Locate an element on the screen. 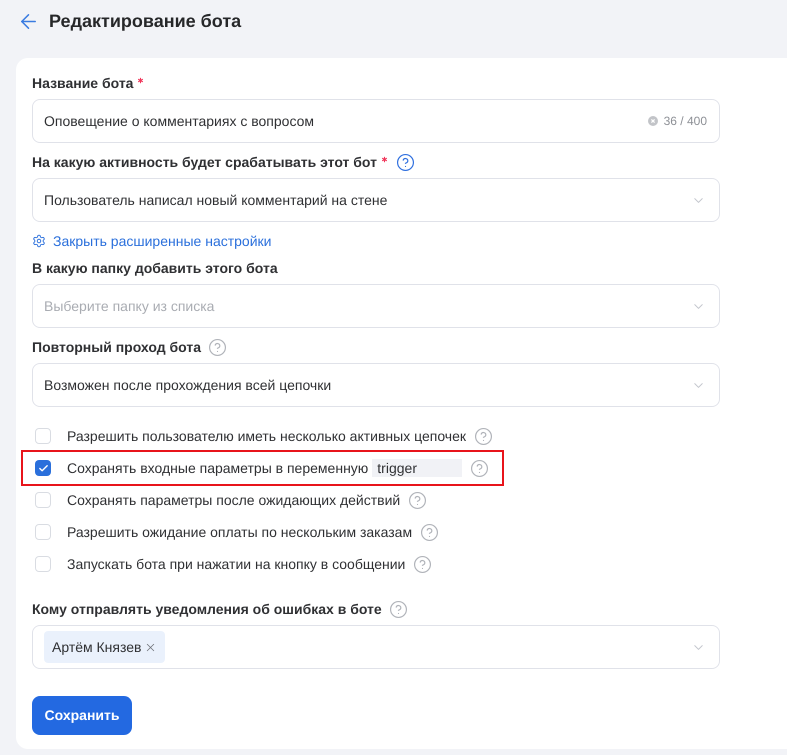 The width and height of the screenshot is (787, 755). save-button: Сохранить is located at coordinates (82, 715).